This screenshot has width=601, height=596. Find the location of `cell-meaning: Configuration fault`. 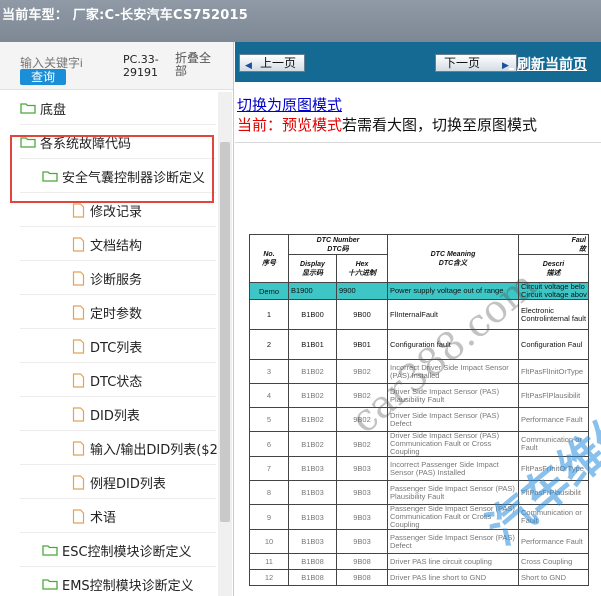

cell-meaning: Configuration fault is located at coordinates (453, 344).